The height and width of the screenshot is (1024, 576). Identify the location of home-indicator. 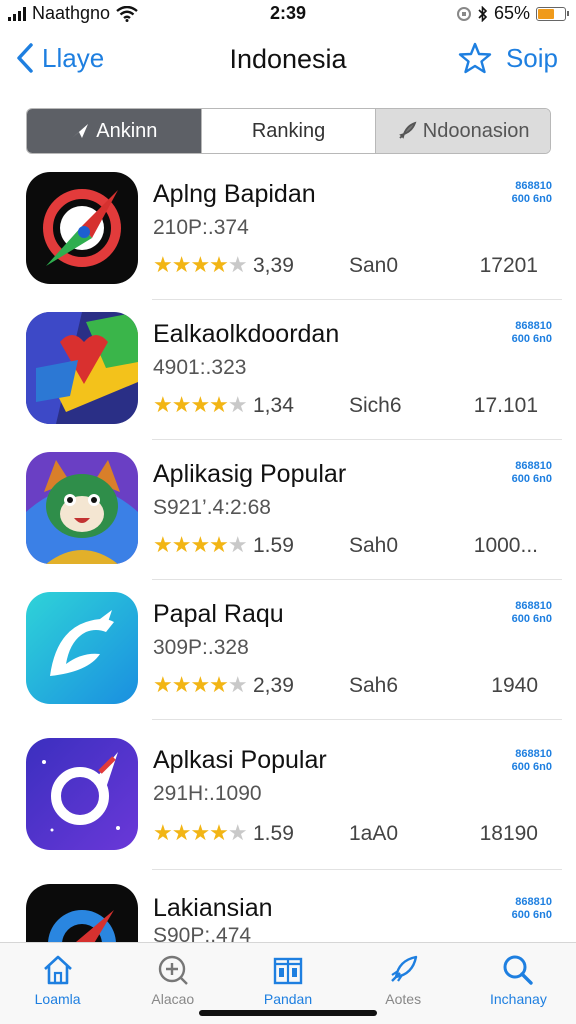
(288, 1013).